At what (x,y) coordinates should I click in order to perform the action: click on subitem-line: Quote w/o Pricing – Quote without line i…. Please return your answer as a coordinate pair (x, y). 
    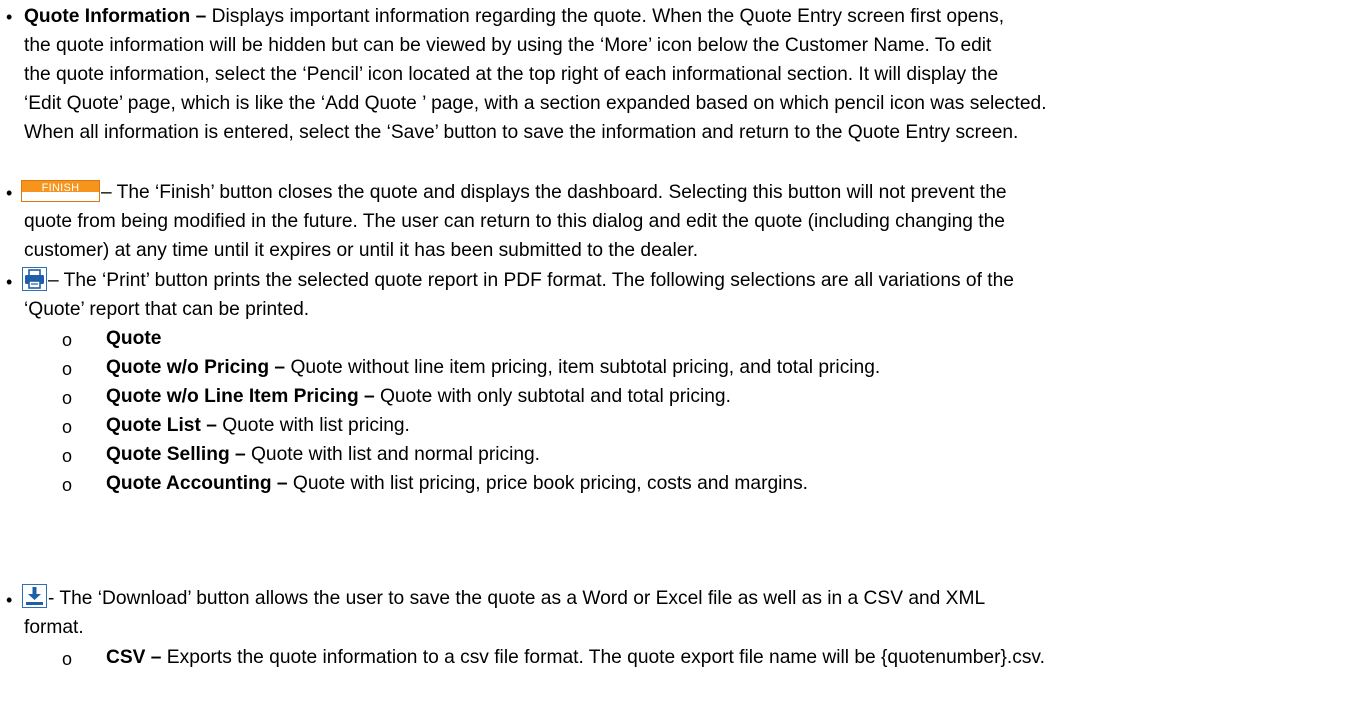
    Looking at the image, I should click on (493, 368).